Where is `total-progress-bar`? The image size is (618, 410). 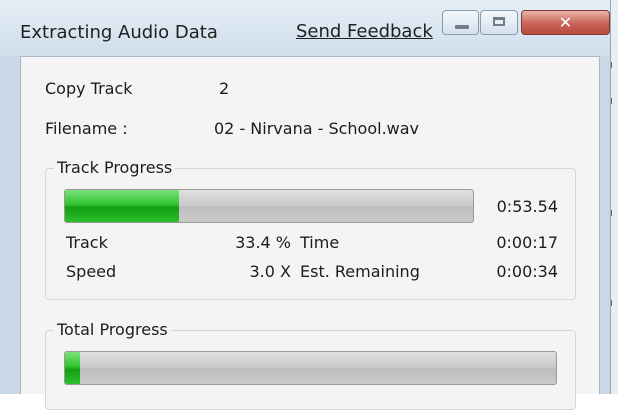
total-progress-bar is located at coordinates (310, 368).